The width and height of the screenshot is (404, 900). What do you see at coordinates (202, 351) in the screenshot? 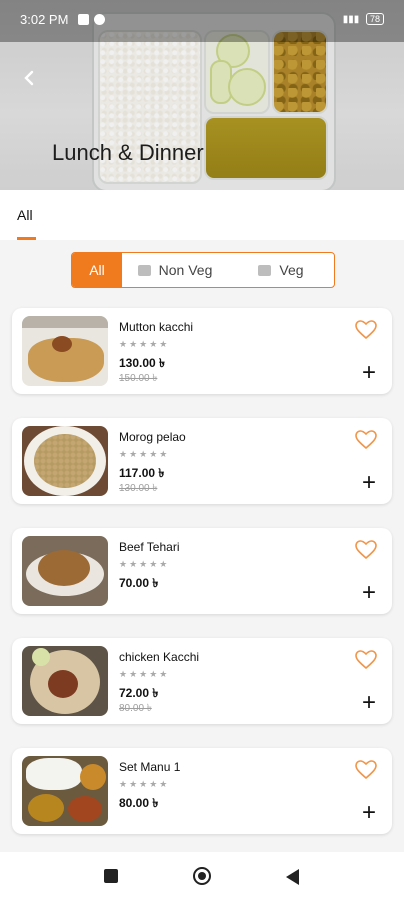
I see `food-card: Mutton kacchi ★★★★★ 130.00 ৳ 150.00 ৳ +` at bounding box center [202, 351].